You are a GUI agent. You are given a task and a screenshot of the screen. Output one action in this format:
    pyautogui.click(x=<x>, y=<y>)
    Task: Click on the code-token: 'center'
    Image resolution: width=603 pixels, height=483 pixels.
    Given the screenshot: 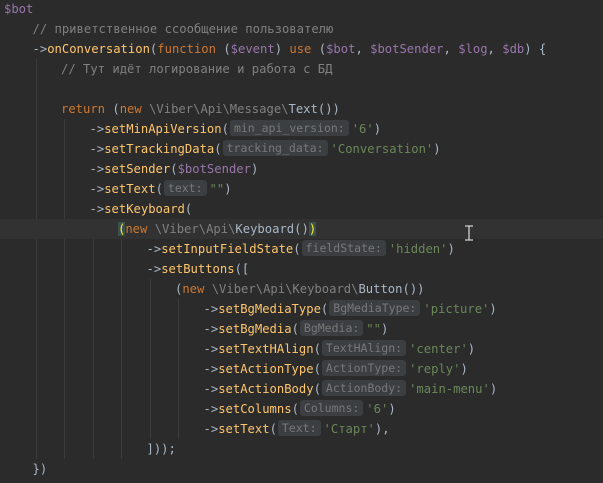 What is the action you would take?
    pyautogui.click(x=438, y=349)
    